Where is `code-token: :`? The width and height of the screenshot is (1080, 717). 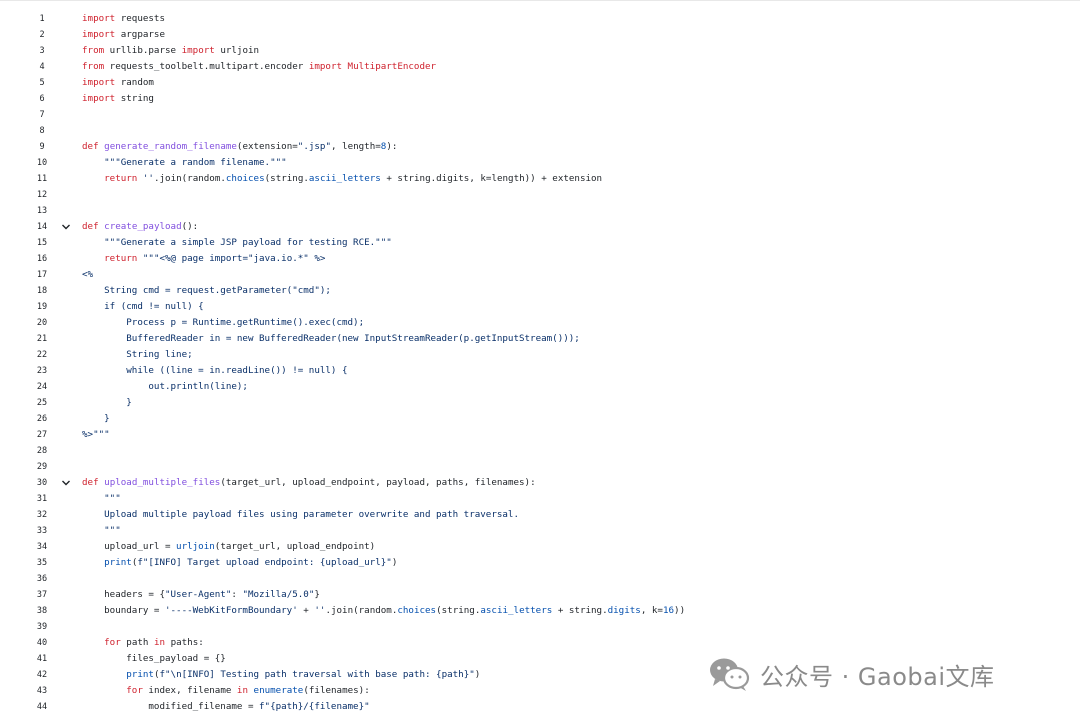
code-token: : is located at coordinates (237, 594).